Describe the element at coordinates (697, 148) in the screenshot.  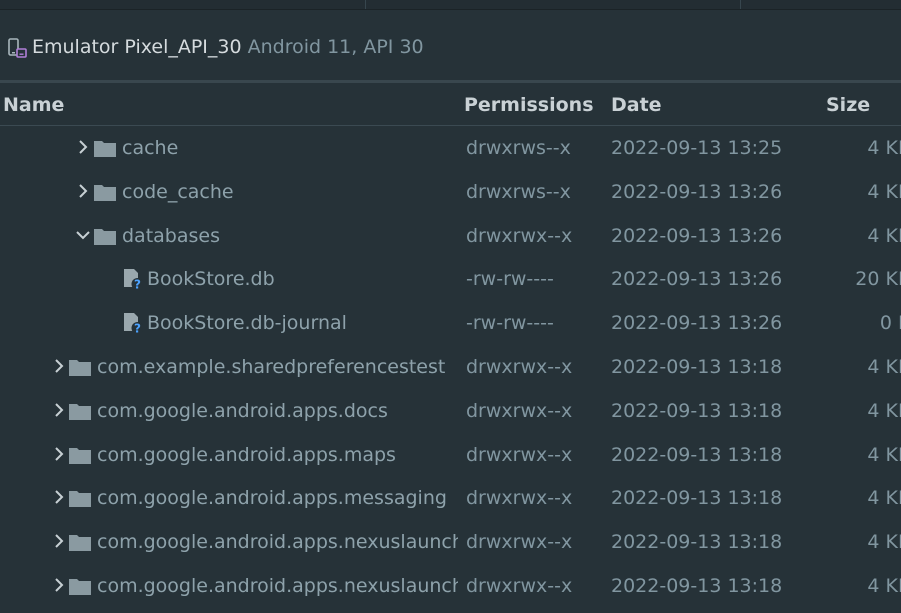
I see `file-date: 2022-09-13 13:25` at that location.